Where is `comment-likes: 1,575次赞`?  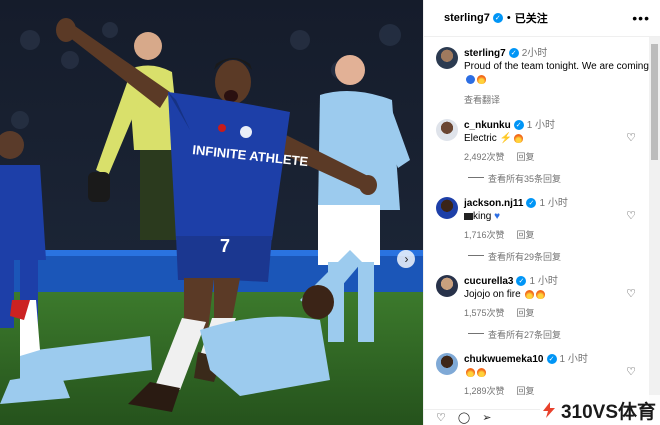
comment-likes: 1,575次赞 is located at coordinates (484, 313).